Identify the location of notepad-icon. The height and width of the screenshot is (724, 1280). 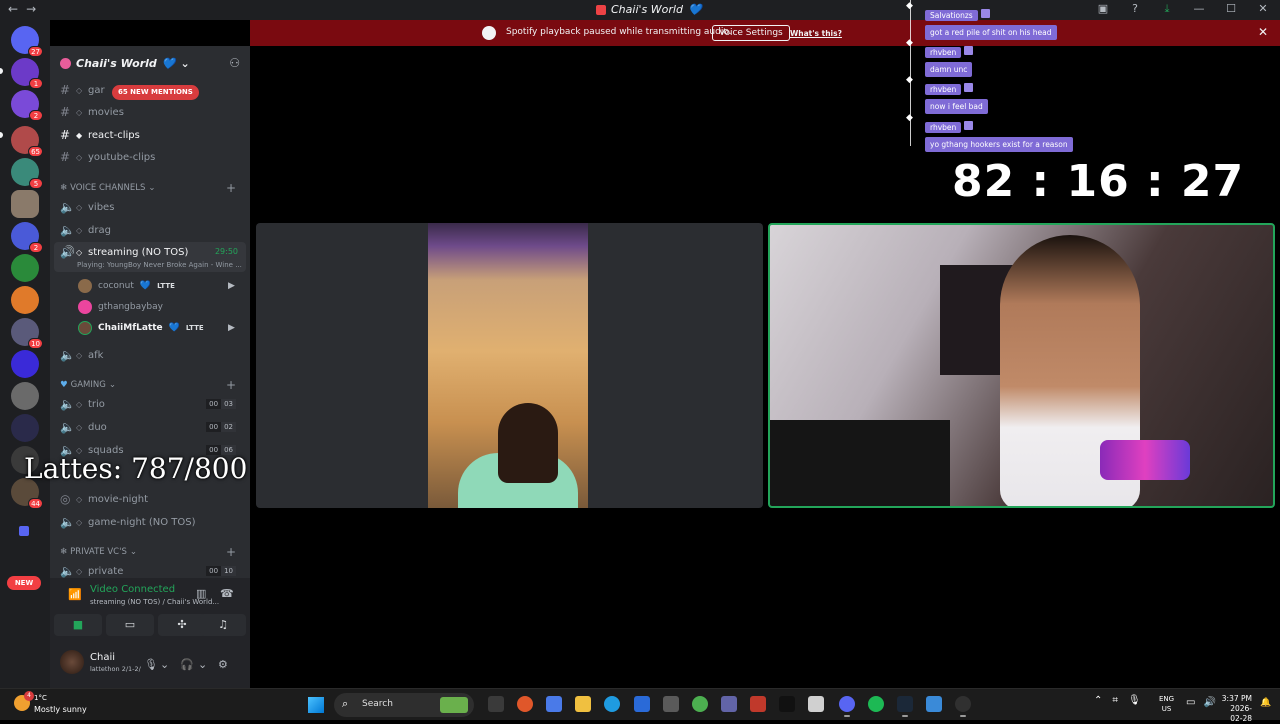
(934, 704).